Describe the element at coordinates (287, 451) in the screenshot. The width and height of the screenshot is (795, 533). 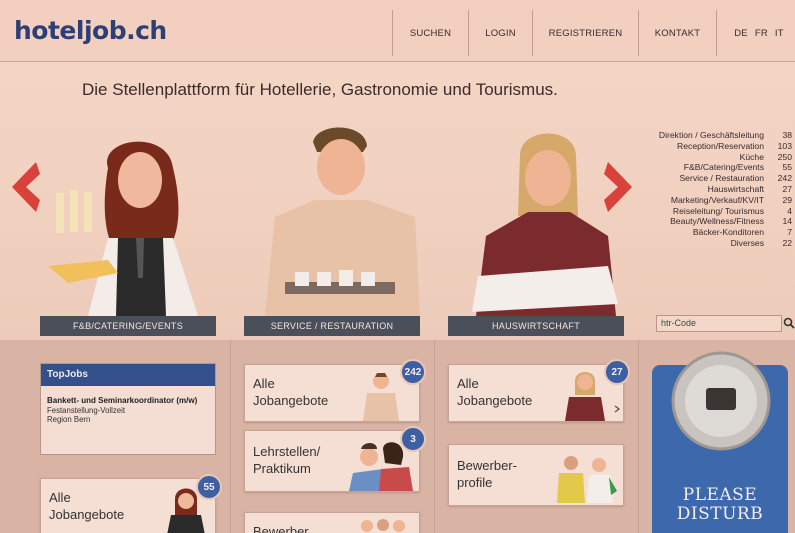
I see `card-label-line1: Lehrstellen/` at that location.